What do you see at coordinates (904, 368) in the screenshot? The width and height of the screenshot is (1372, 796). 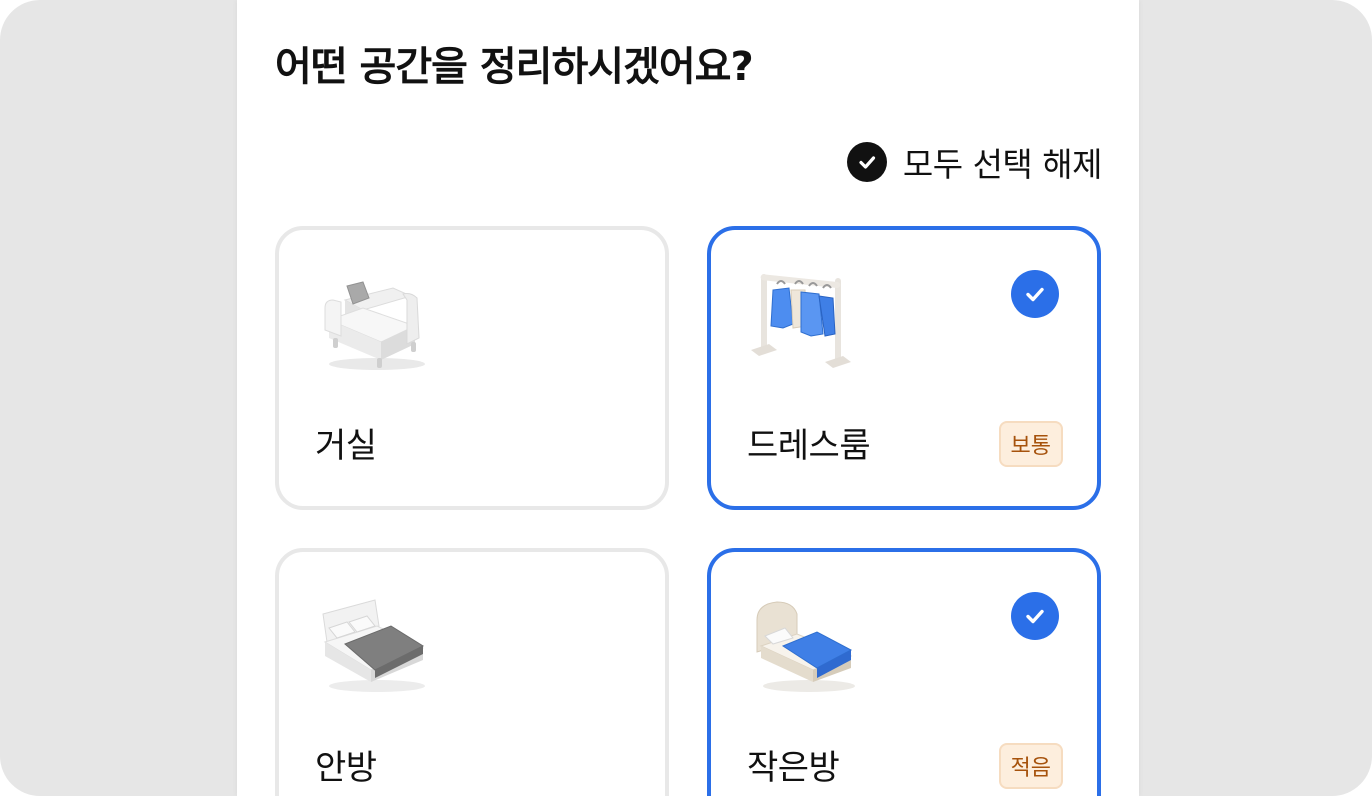 I see `room-card-dressroom: 드레스룸 보통` at bounding box center [904, 368].